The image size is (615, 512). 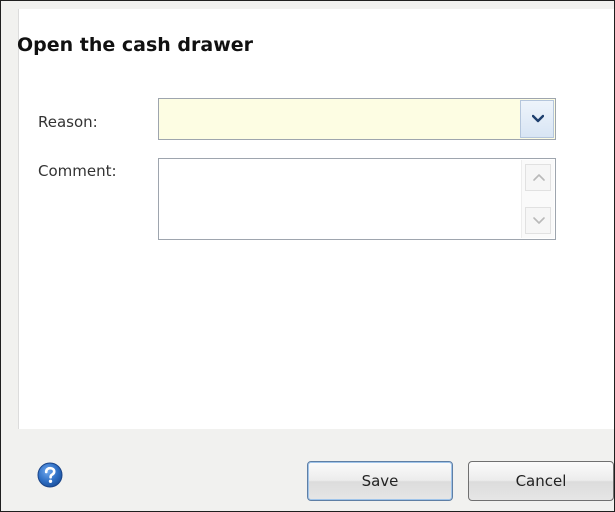 I want to click on help-icon, so click(x=50, y=475).